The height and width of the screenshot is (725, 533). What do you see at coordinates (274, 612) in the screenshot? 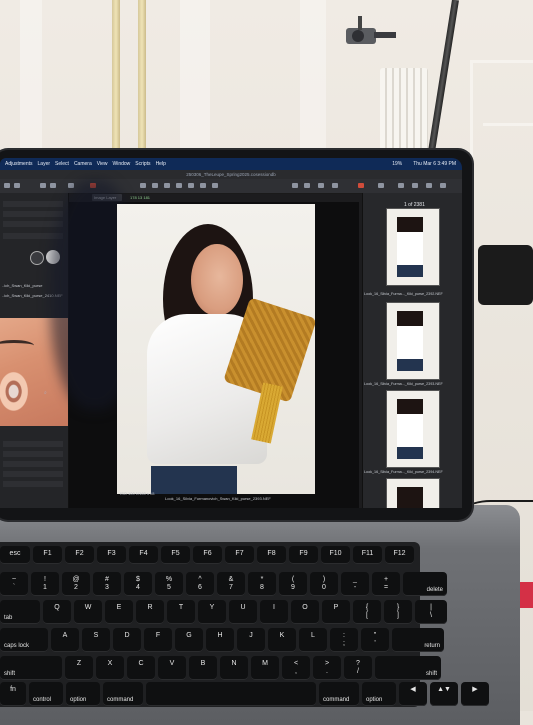
I see `key-i: I` at bounding box center [274, 612].